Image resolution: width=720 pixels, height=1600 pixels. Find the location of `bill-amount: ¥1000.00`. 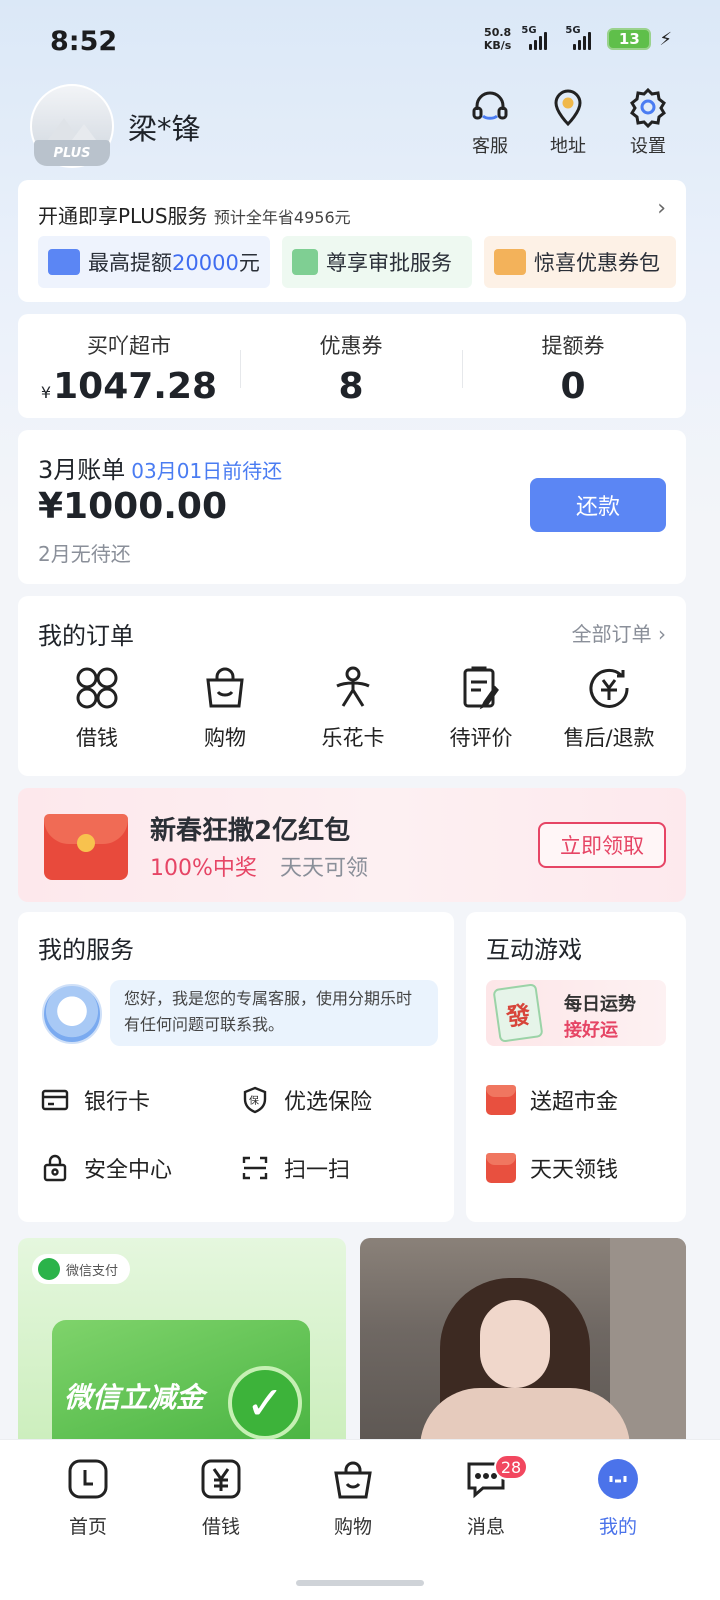

bill-amount: ¥1000.00 is located at coordinates (133, 506).